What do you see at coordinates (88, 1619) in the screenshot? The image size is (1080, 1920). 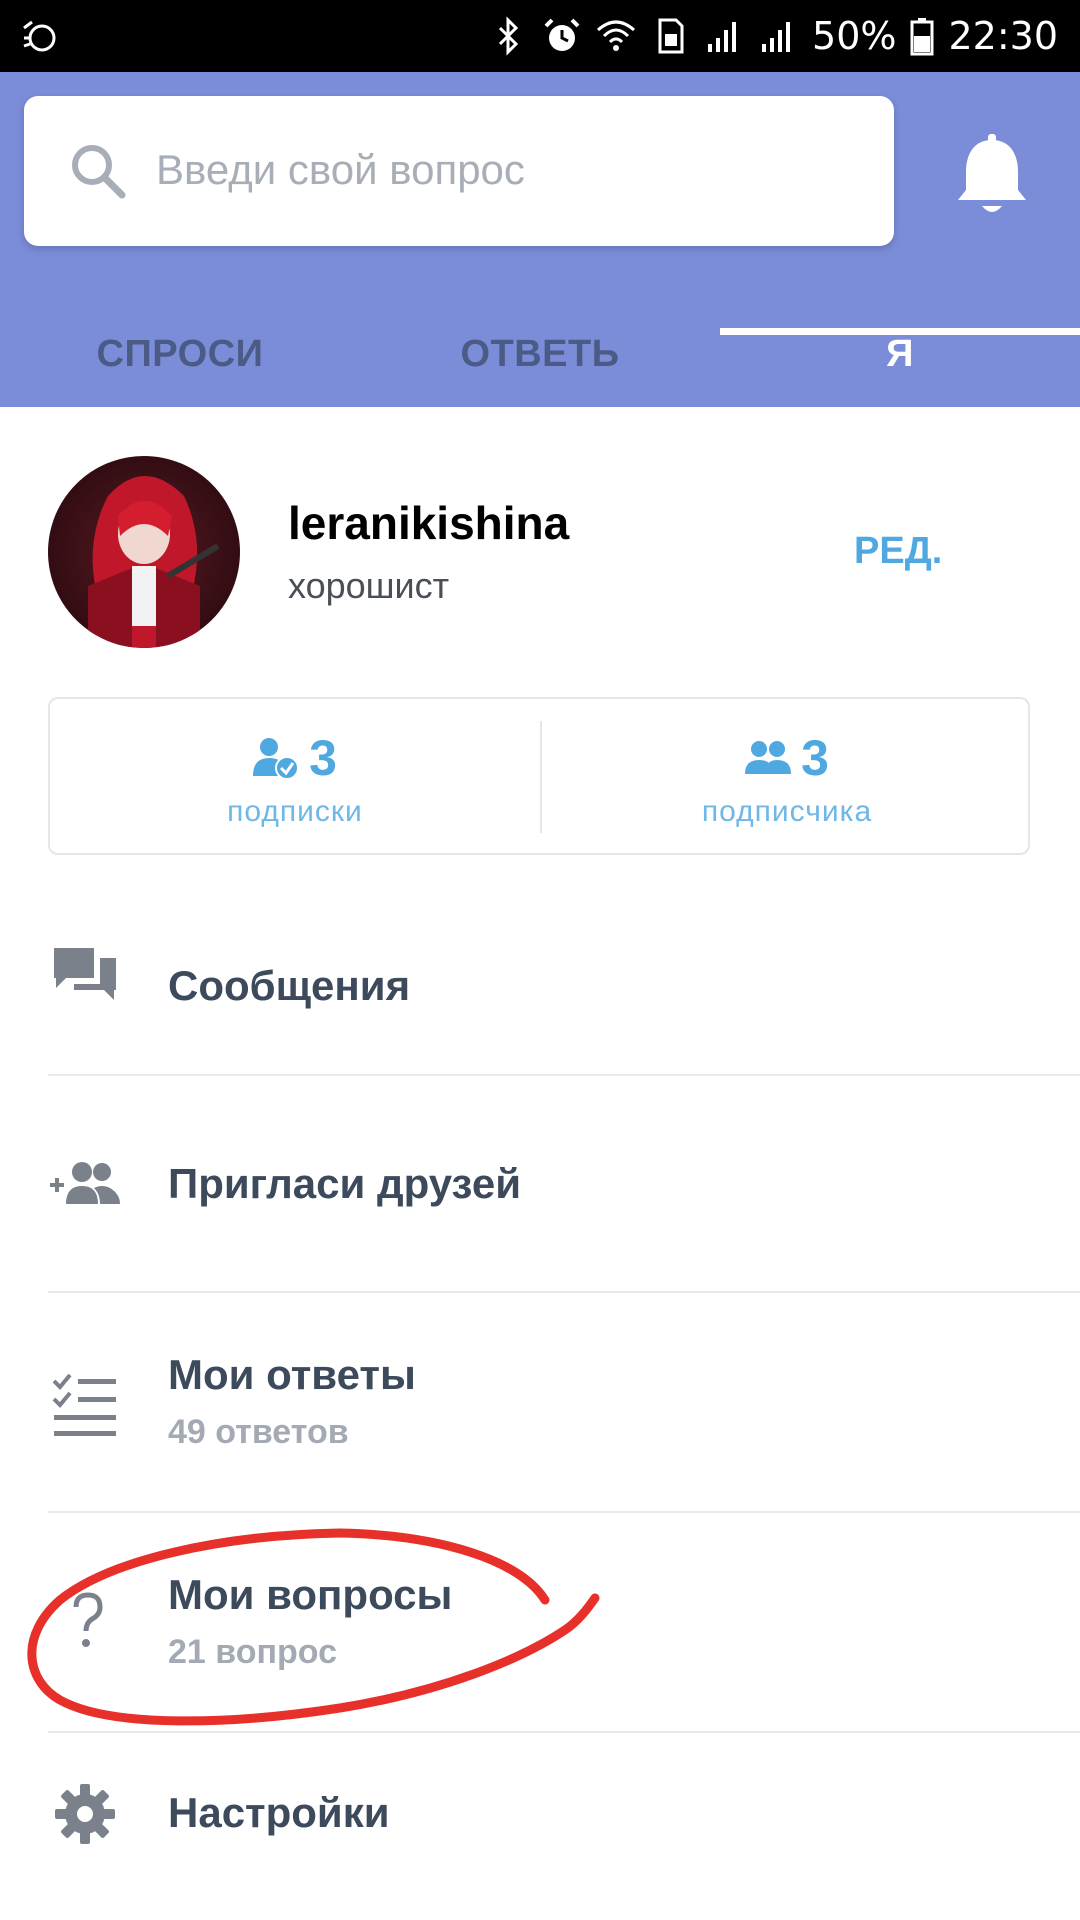 I see `question-mark-icon` at bounding box center [88, 1619].